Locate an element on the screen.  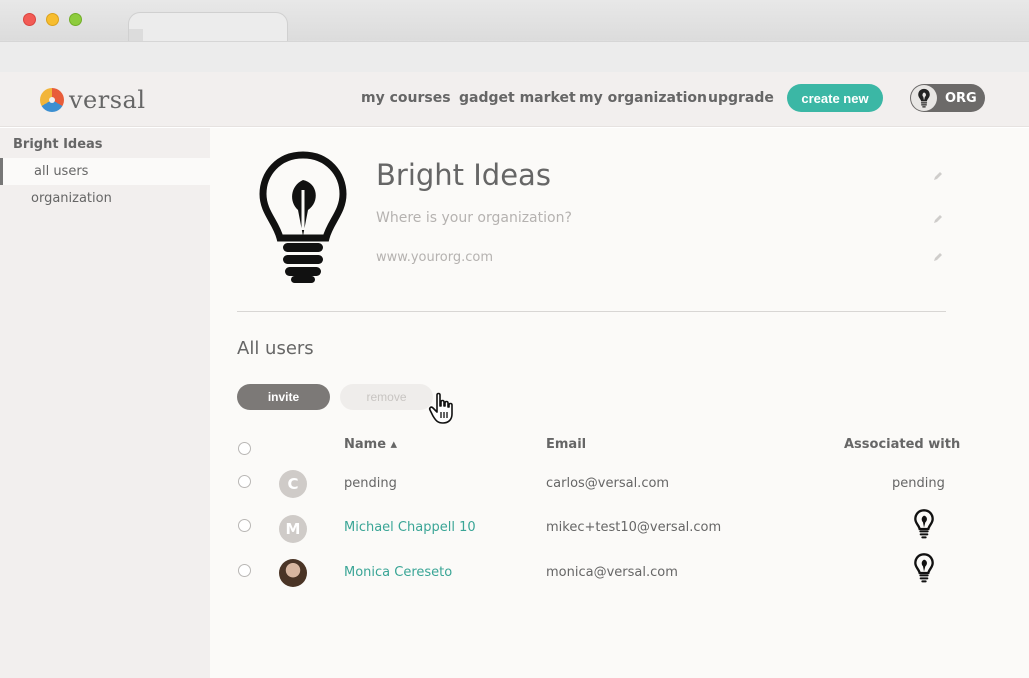
hand-cursor-icon is located at coordinates (440, 408).